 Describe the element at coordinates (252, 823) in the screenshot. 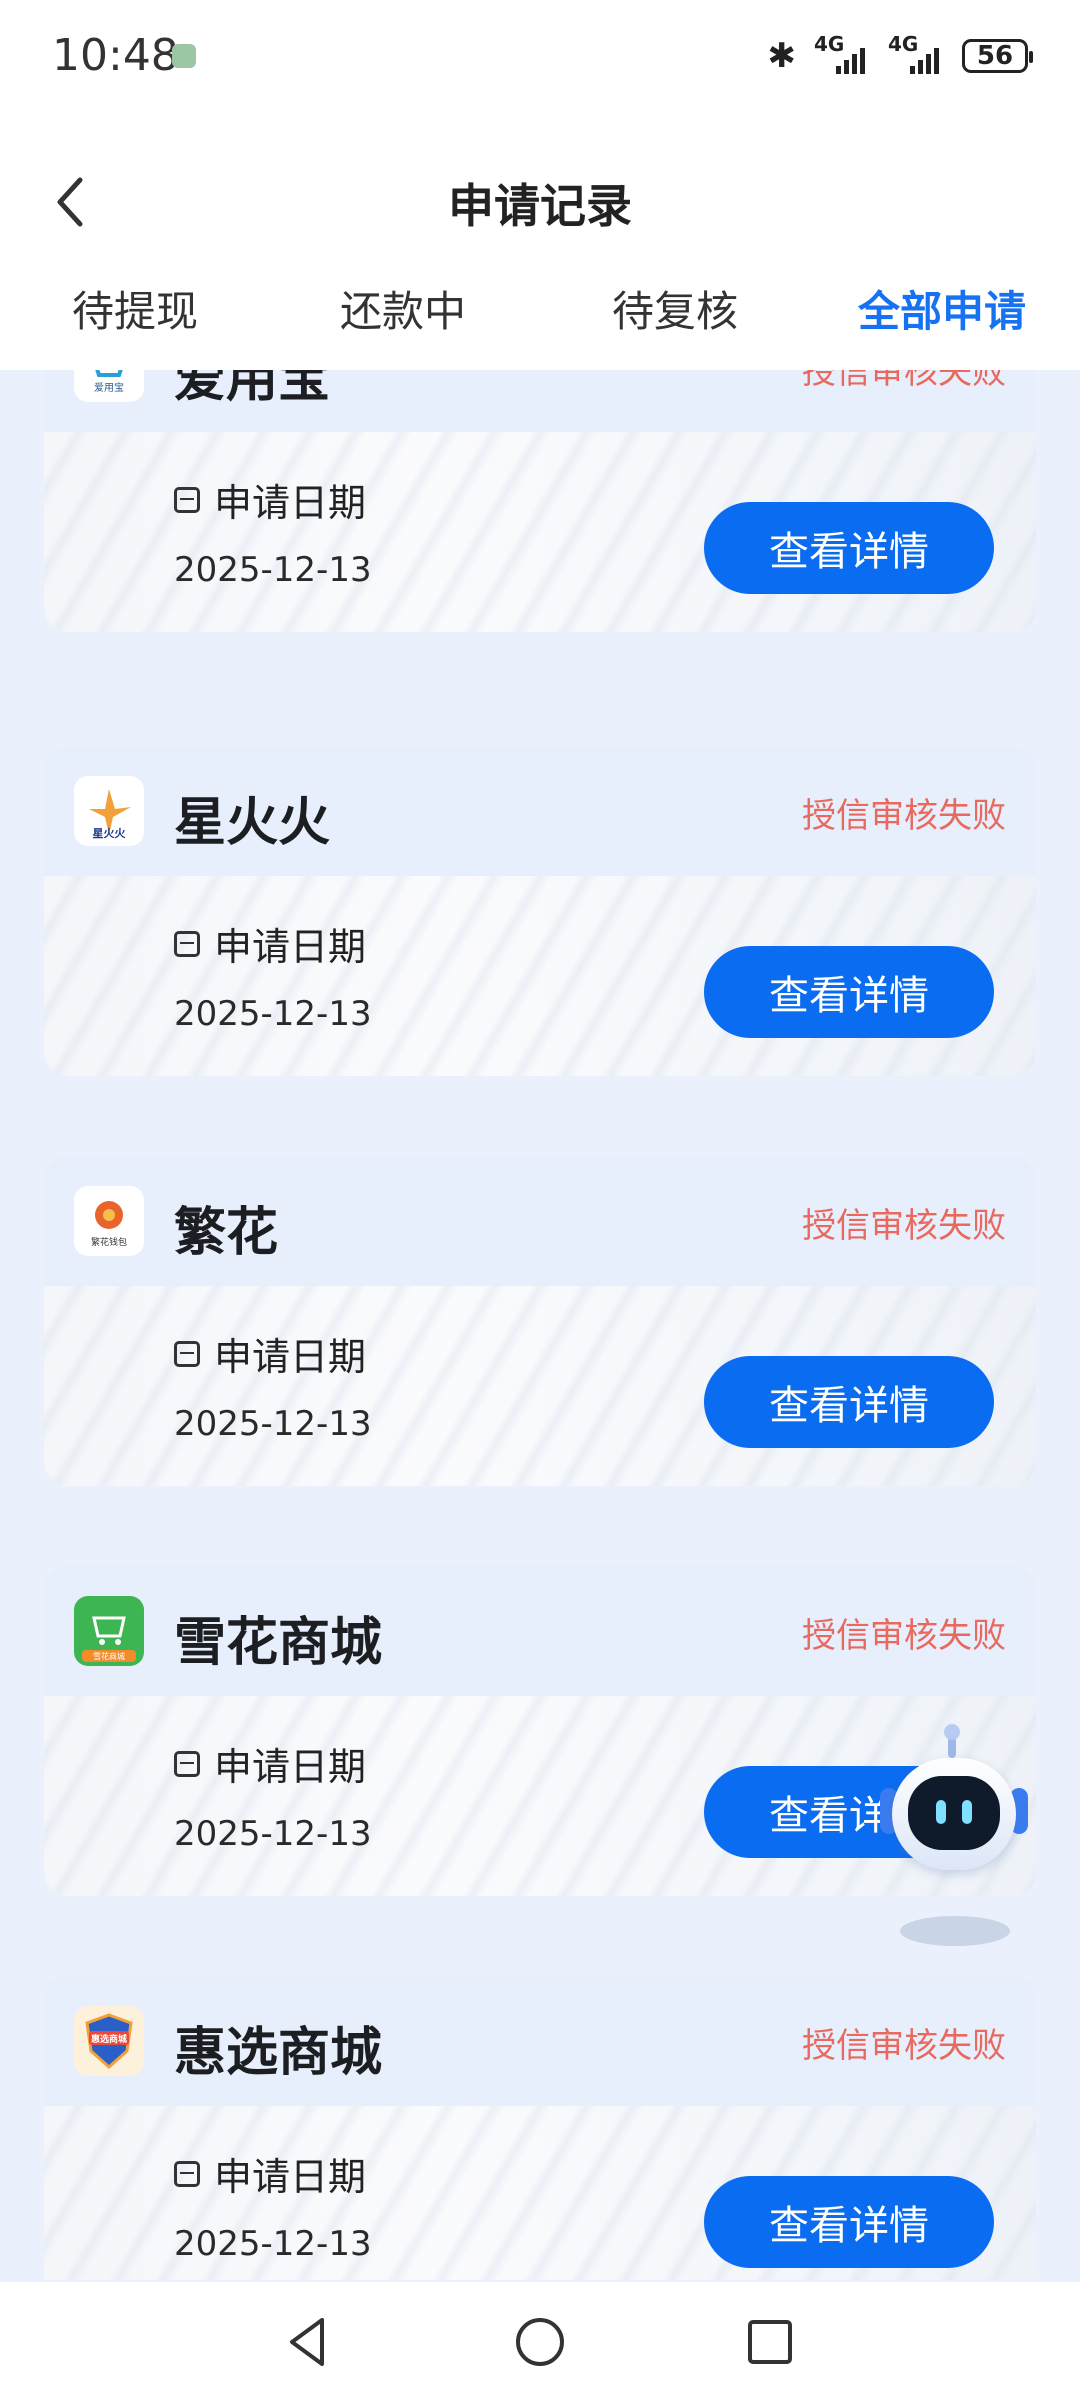

I see `app-name: 星火火` at that location.